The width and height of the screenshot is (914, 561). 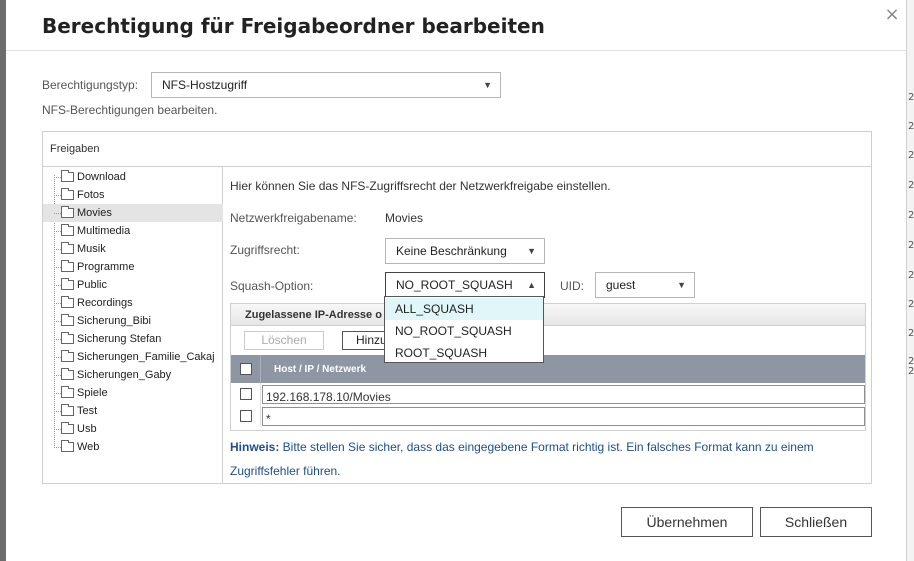 I want to click on tree-item-label: Test, so click(x=87, y=411).